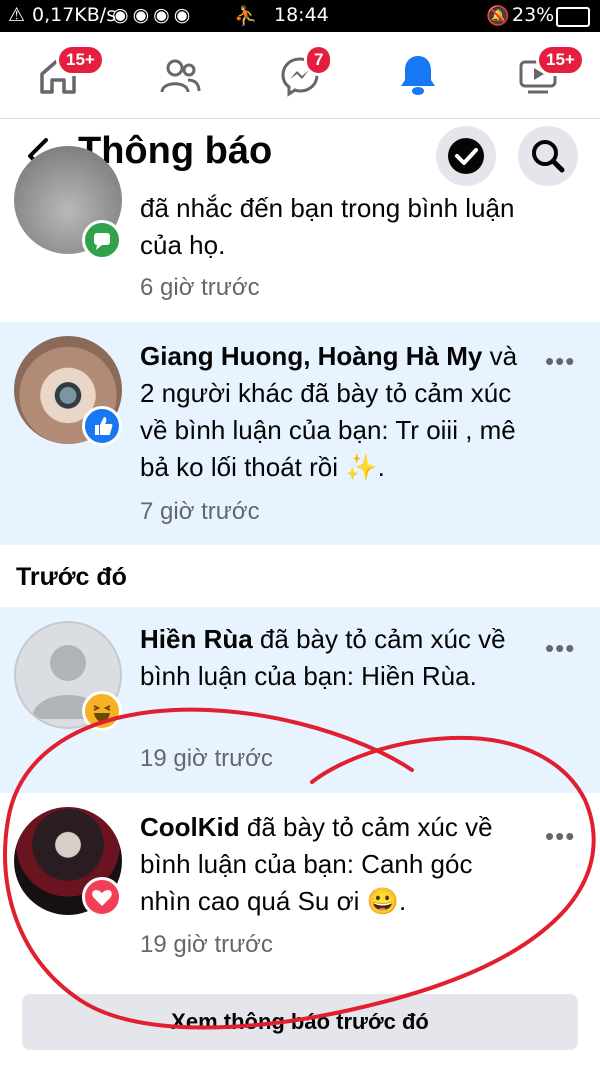 The image size is (600, 1067). I want to click on section-title: Trước đó, so click(71, 577).